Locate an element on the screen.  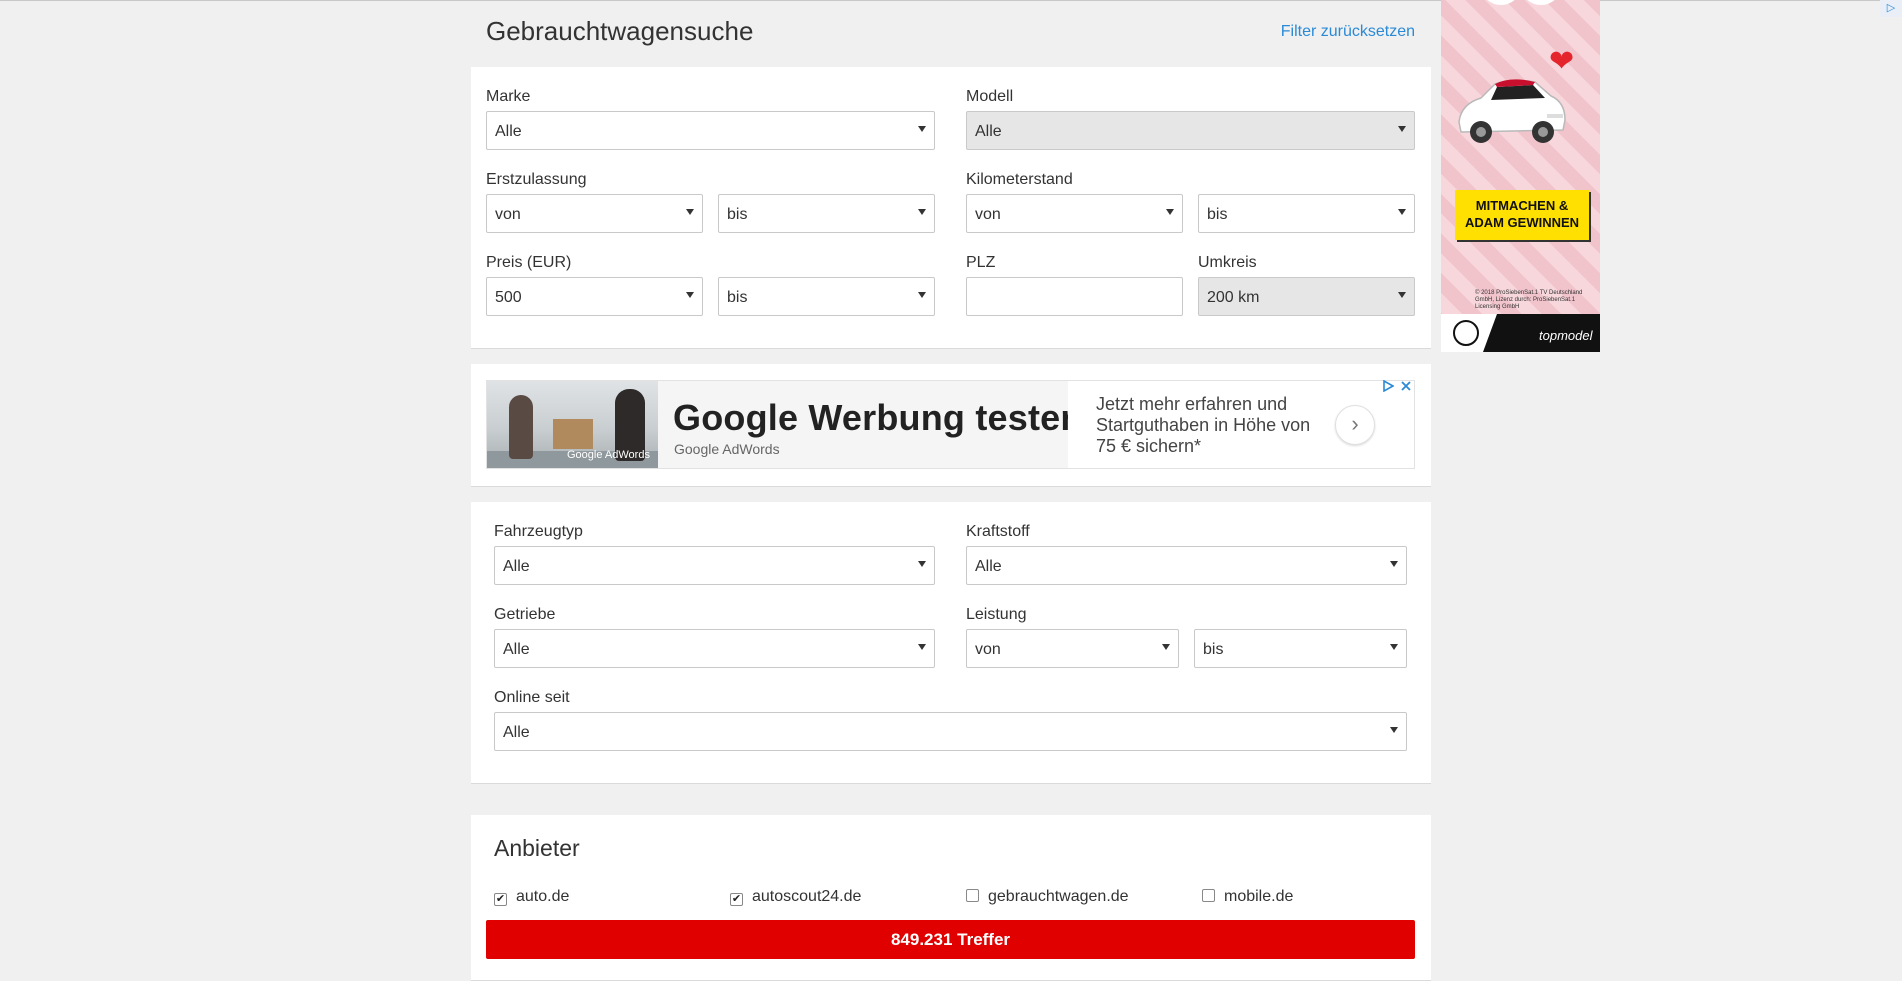
mileage-label: Kilometerstand is located at coordinates (1019, 179).